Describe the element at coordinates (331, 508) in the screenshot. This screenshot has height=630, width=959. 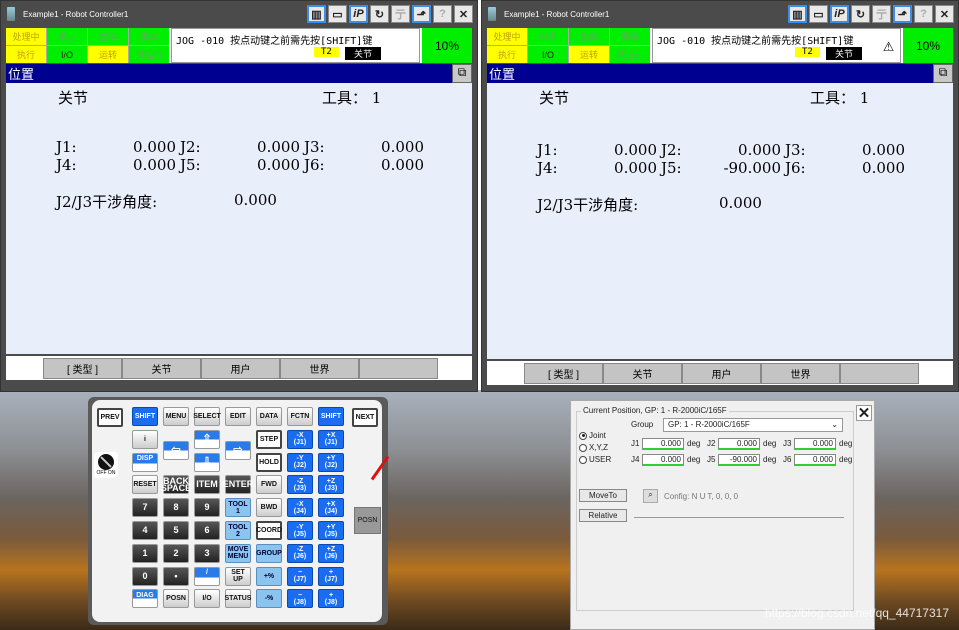
I see `key-+x-j4: +X (J4)` at that location.